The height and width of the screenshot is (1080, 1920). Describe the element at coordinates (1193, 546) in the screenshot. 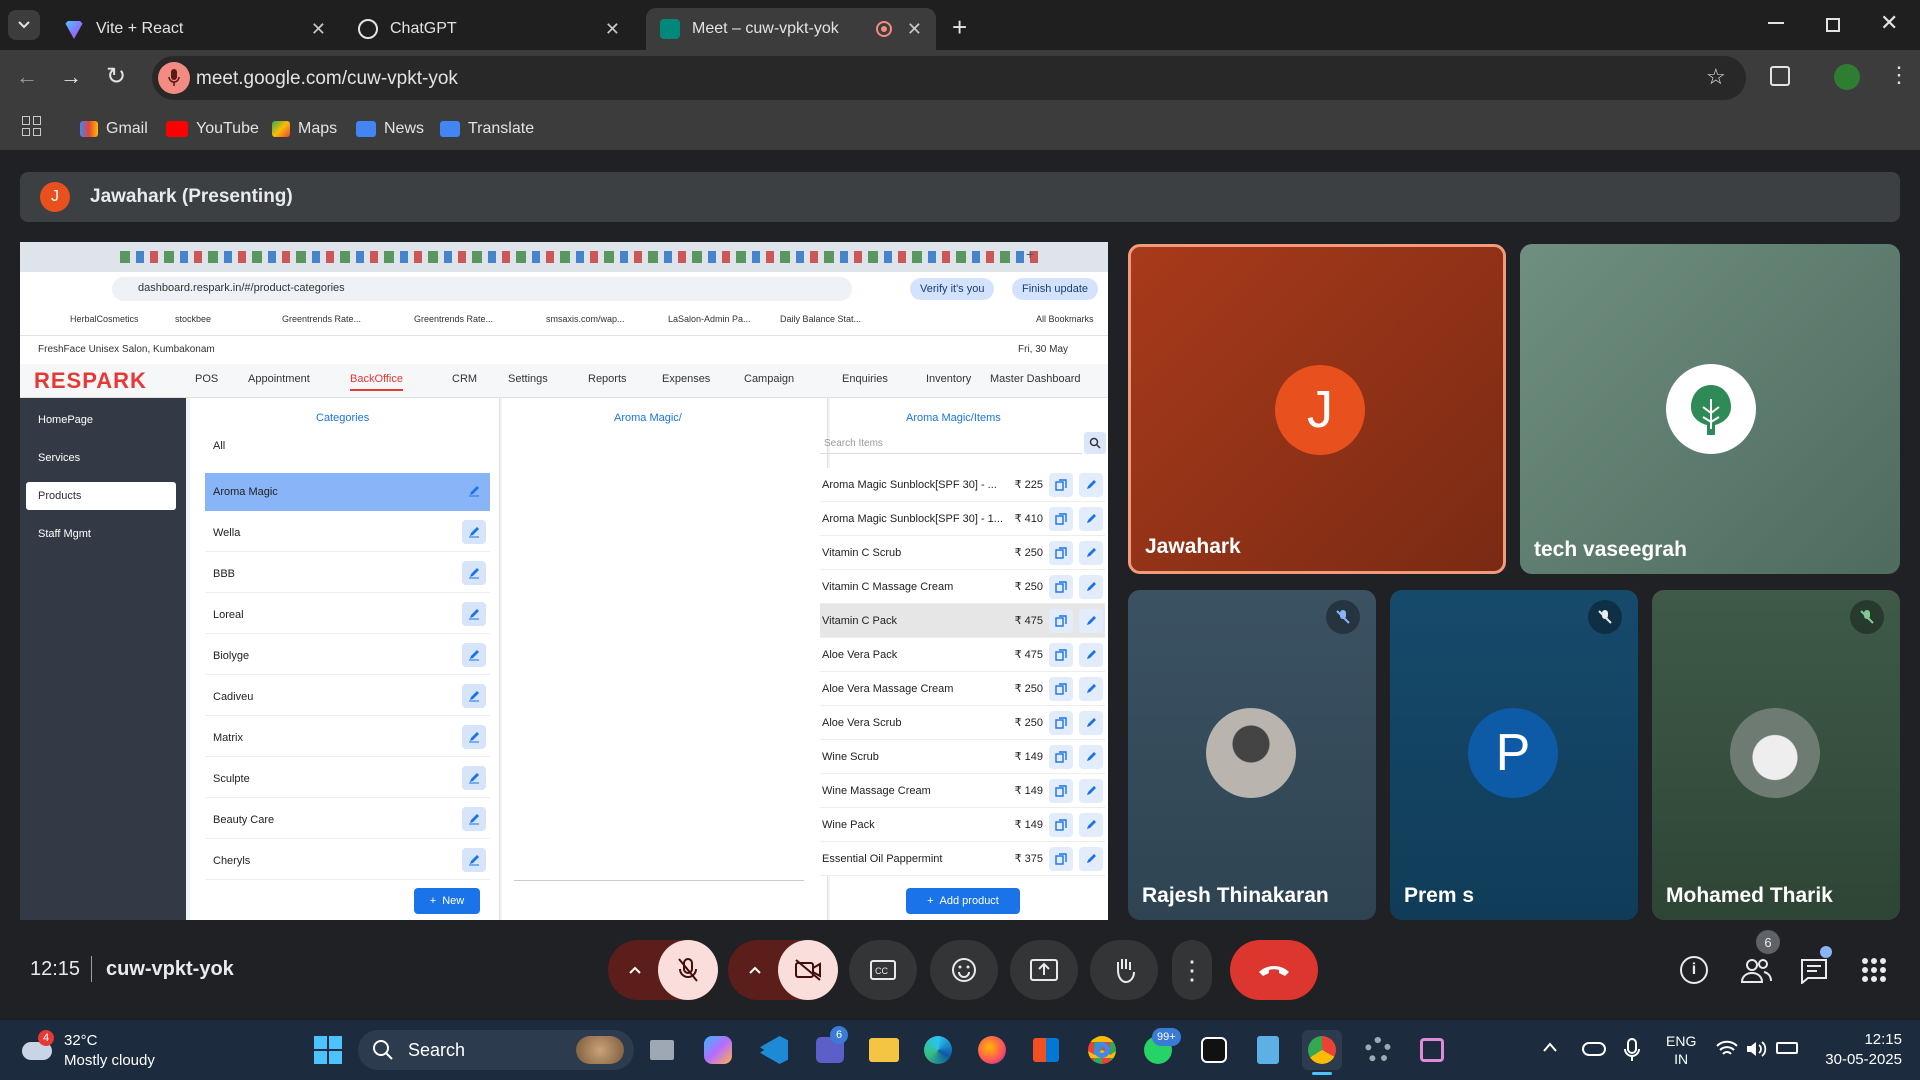

I see `participant-name: Jawahark` at that location.